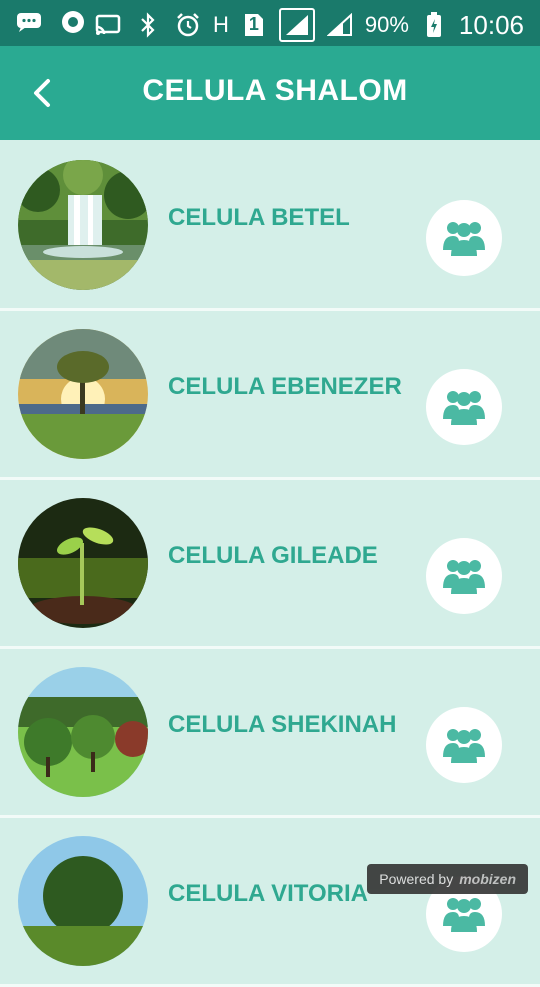 The image size is (540, 987). Describe the element at coordinates (416, 879) in the screenshot. I see `watermark-prefix: Powered by` at that location.